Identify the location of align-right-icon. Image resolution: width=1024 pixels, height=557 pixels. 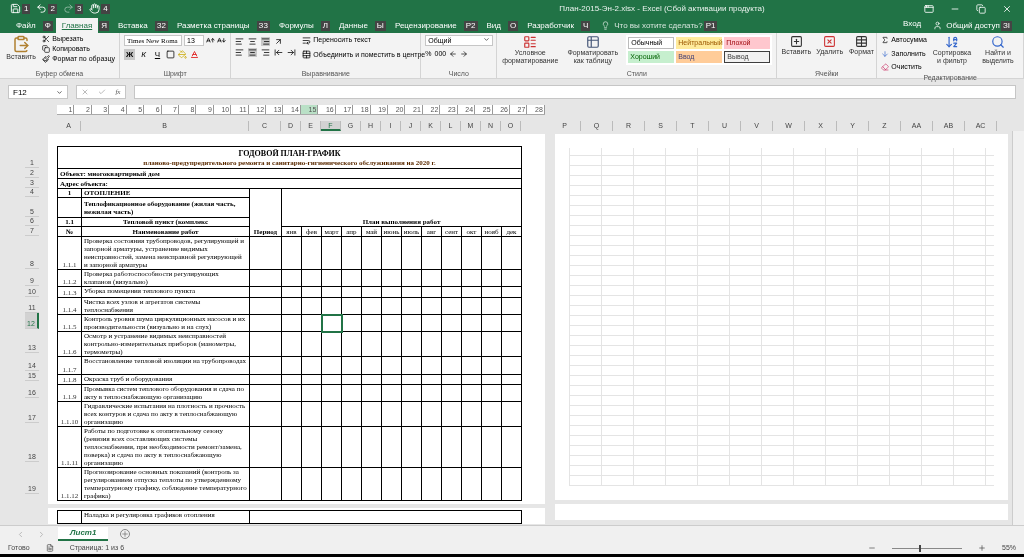
(266, 52).